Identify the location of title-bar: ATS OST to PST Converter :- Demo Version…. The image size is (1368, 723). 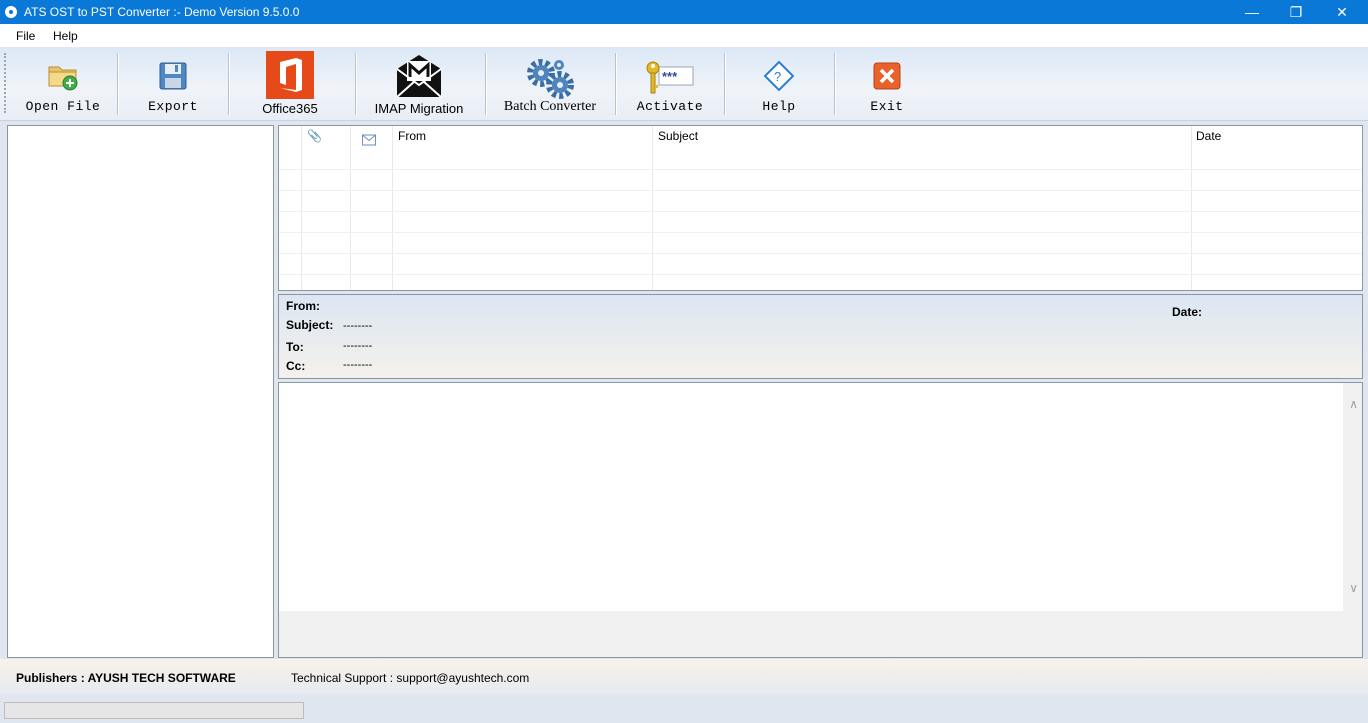
(684, 12).